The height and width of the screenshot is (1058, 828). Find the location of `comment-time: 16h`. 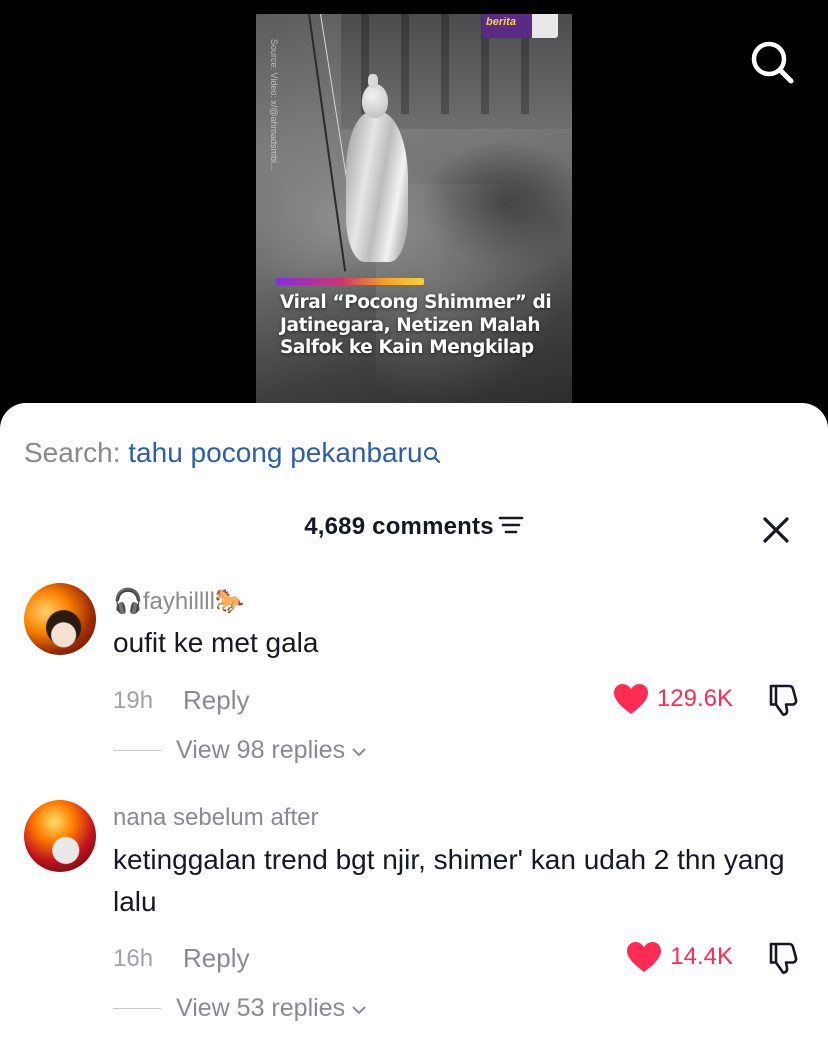

comment-time: 16h is located at coordinates (133, 958).